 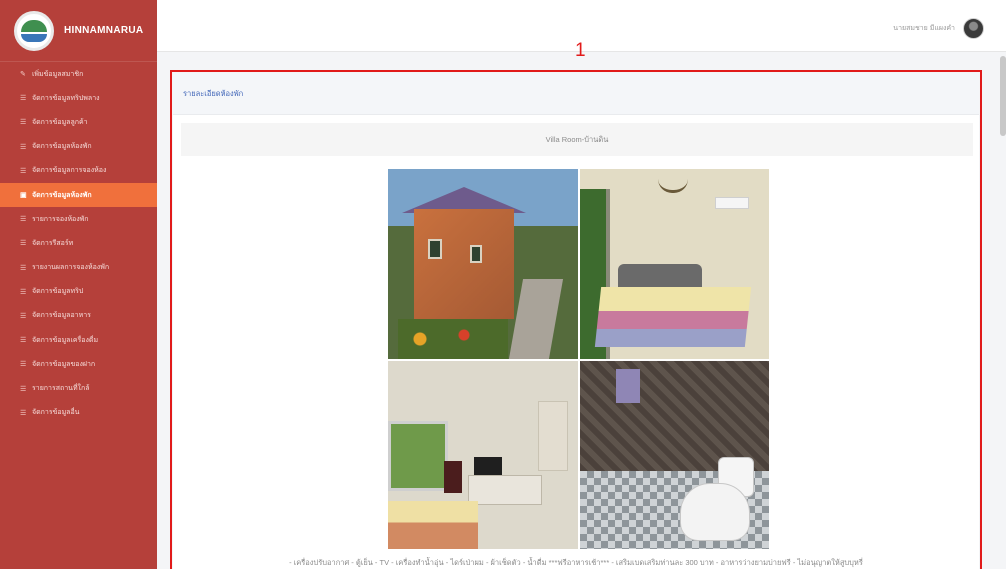 I want to click on sidebar-item-label: รายงานผลการจองห้องพัก, so click(x=71, y=268).